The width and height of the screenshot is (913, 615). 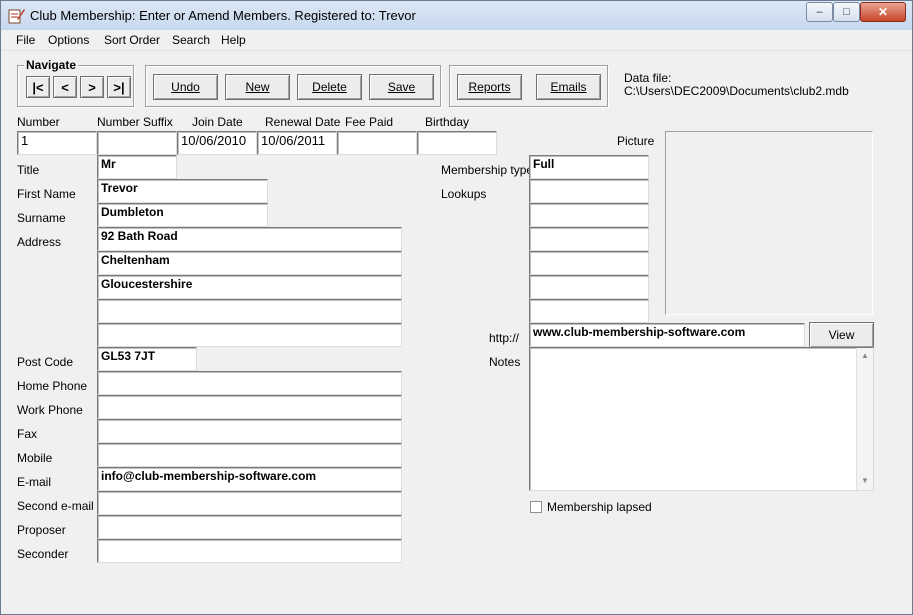 I want to click on notes-label: Notes, so click(x=505, y=362).